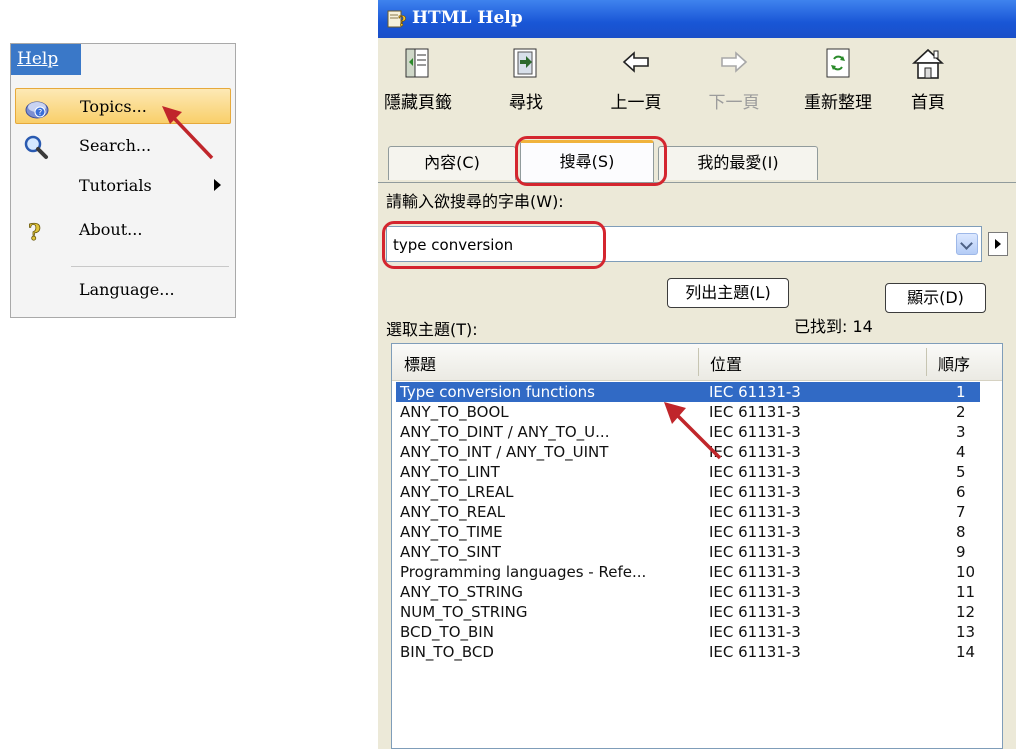 Image resolution: width=1016 pixels, height=749 pixels. Describe the element at coordinates (418, 103) in the screenshot. I see `hide-tabs-label: 隱藏頁籤` at that location.